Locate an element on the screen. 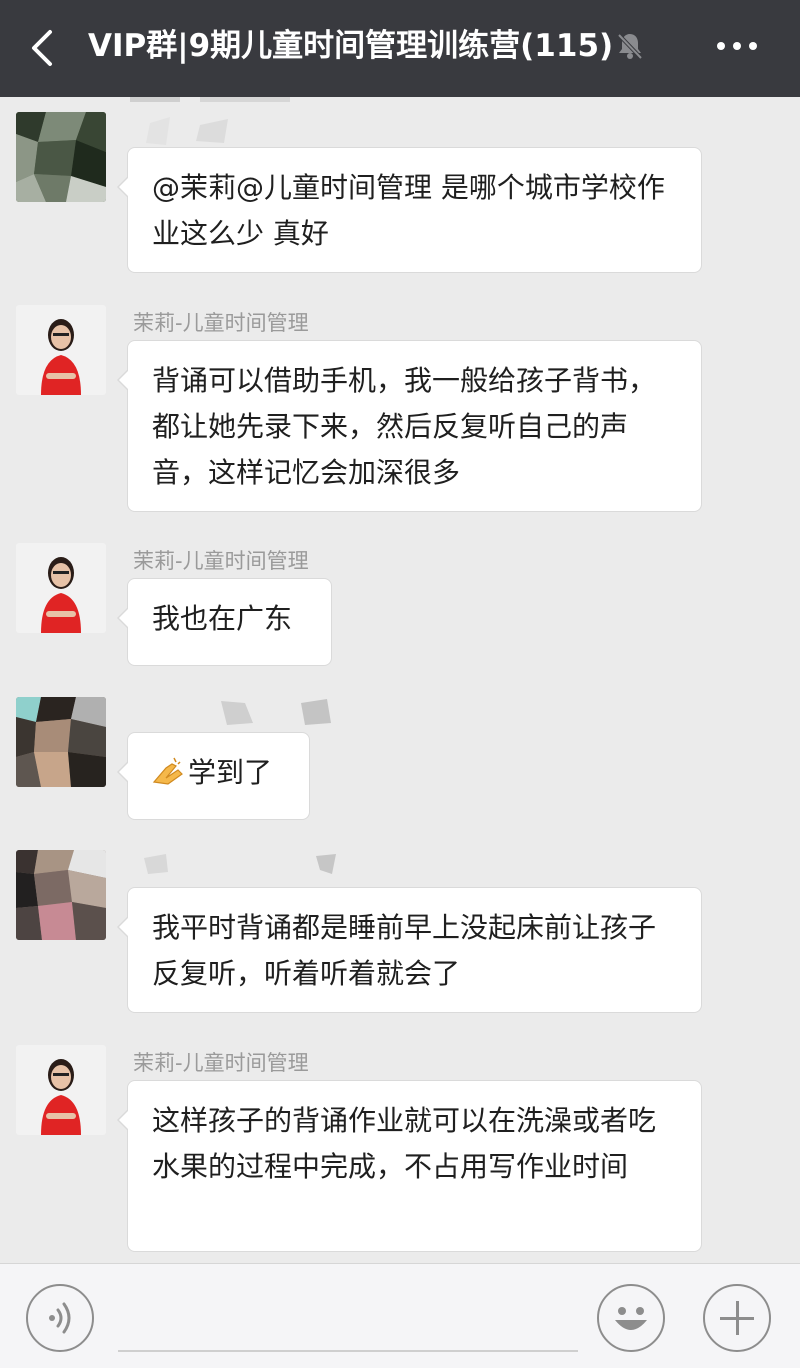 This screenshot has height=1368, width=800. message-bubble: @茉莉@儿童时间管理 是哪个城市学校作业这么少 真好 is located at coordinates (409, 210).